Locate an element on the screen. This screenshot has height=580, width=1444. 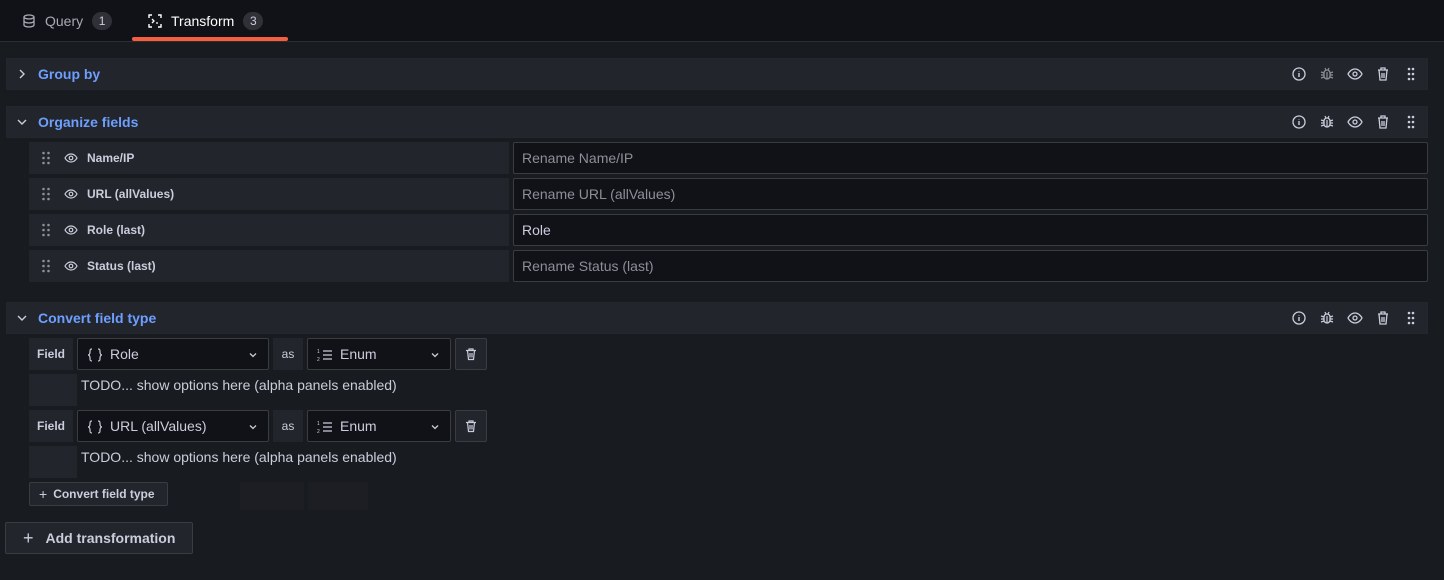
chevron-right-icon is located at coordinates (22, 74).